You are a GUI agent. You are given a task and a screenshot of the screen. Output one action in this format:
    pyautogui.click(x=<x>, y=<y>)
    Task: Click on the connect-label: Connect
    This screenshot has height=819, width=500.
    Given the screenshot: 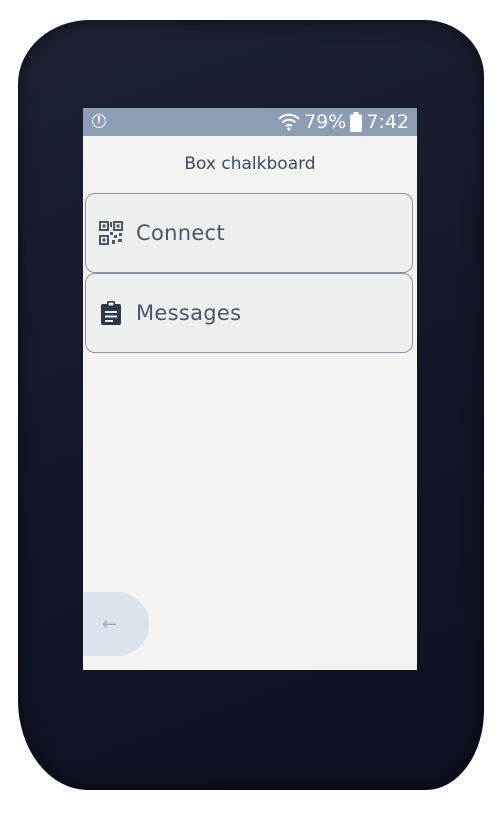 What is the action you would take?
    pyautogui.click(x=180, y=233)
    